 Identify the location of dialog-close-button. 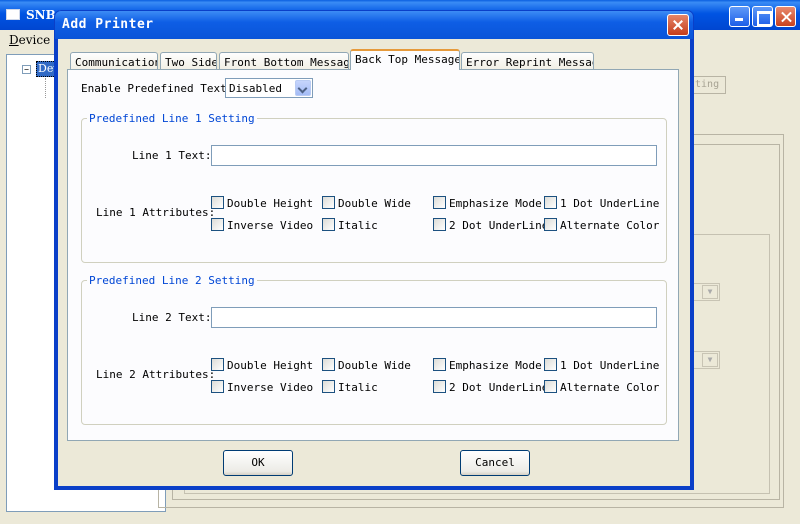
(678, 25).